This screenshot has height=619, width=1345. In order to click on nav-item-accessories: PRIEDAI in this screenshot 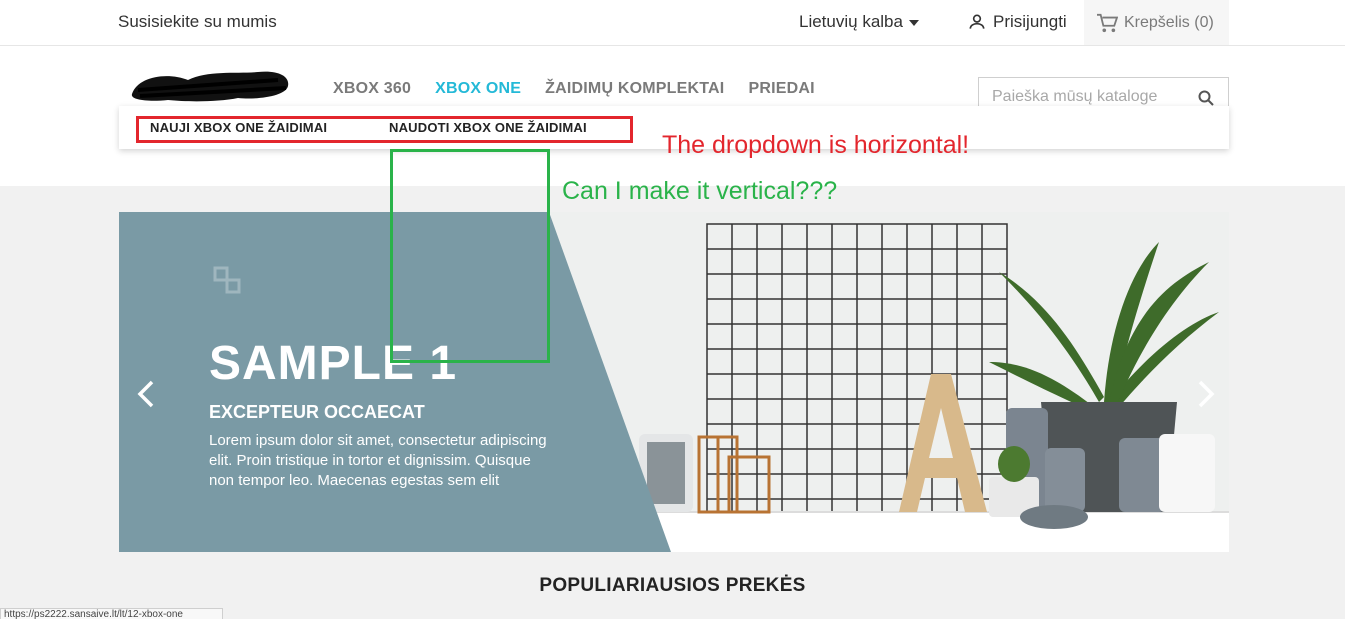, I will do `click(781, 89)`.